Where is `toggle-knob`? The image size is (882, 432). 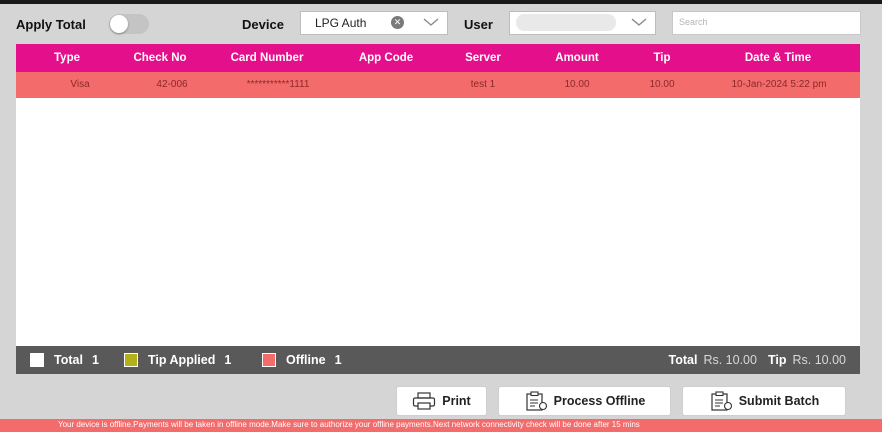 toggle-knob is located at coordinates (119, 24).